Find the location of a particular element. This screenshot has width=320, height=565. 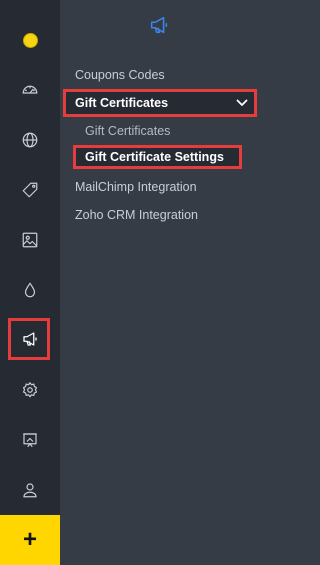

presentation-button is located at coordinates (30, 440).